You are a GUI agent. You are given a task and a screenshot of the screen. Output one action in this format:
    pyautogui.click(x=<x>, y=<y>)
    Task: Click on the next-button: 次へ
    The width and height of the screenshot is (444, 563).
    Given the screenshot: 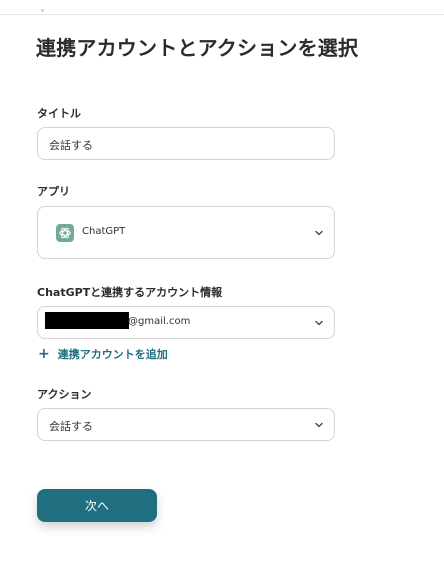 What is the action you would take?
    pyautogui.click(x=97, y=505)
    